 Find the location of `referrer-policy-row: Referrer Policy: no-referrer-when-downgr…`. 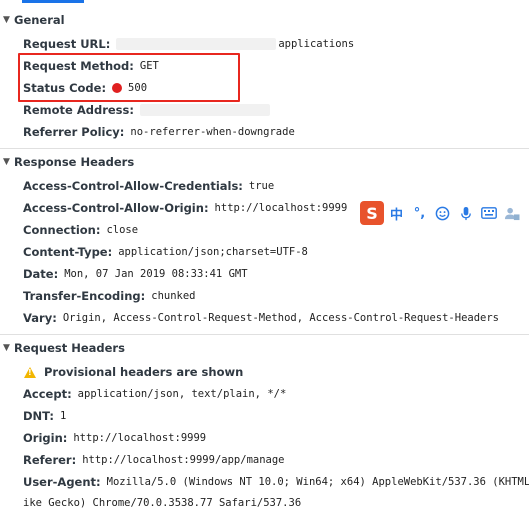

referrer-policy-row: Referrer Policy: no-referrer-when-downgr… is located at coordinates (159, 132).